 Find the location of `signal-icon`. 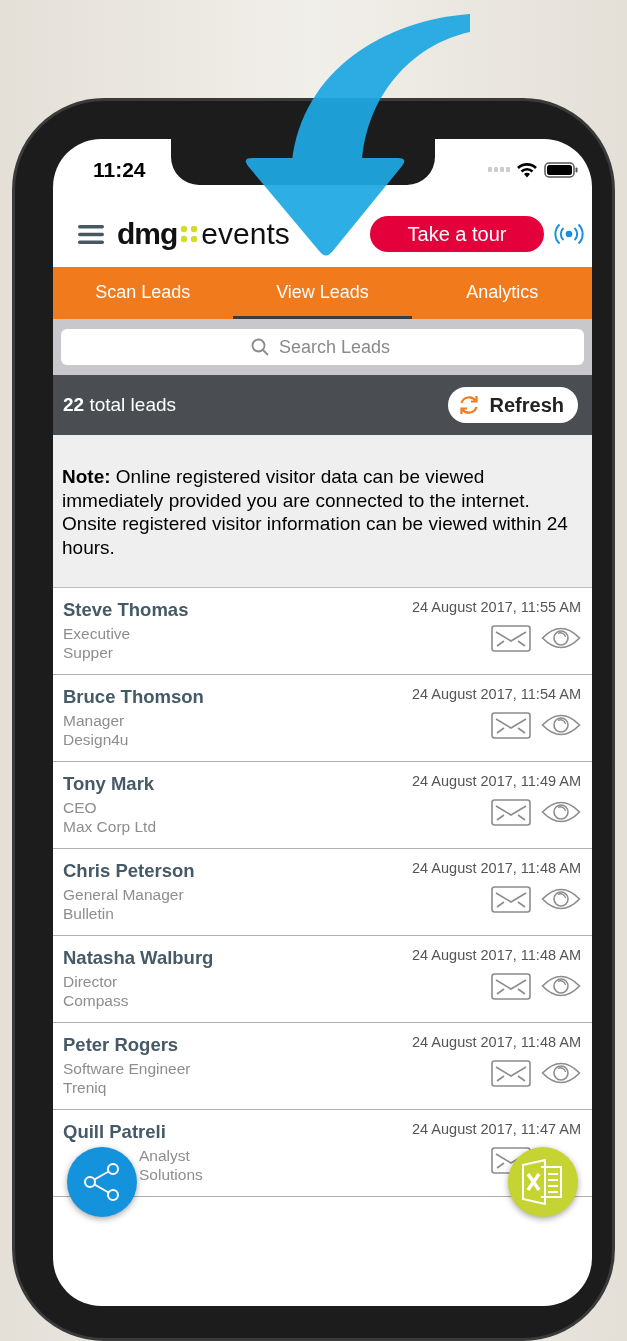

signal-icon is located at coordinates (499, 170).